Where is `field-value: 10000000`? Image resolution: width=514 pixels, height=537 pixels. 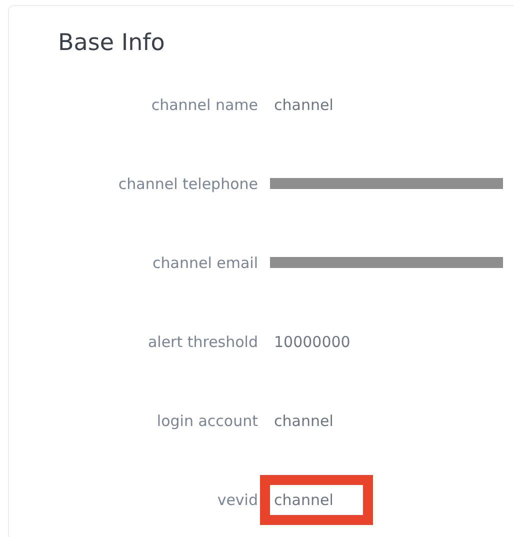 field-value: 10000000 is located at coordinates (312, 341).